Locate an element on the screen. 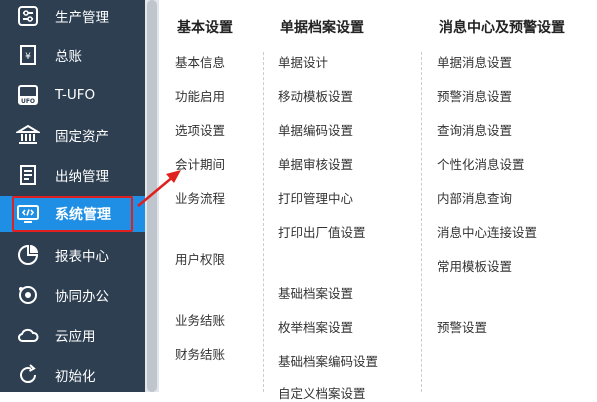 This screenshot has height=402, width=597. refresh-icon is located at coordinates (28, 375).